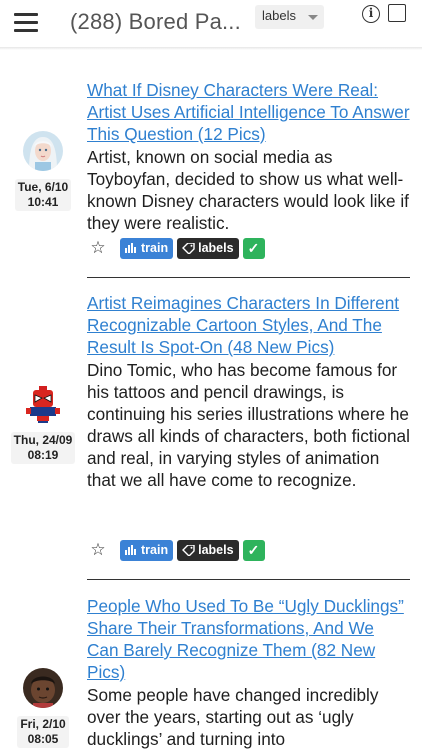 Image resolution: width=422 pixels, height=750 pixels. I want to click on article-date: Thu, 24/09 08:19, so click(43, 448).